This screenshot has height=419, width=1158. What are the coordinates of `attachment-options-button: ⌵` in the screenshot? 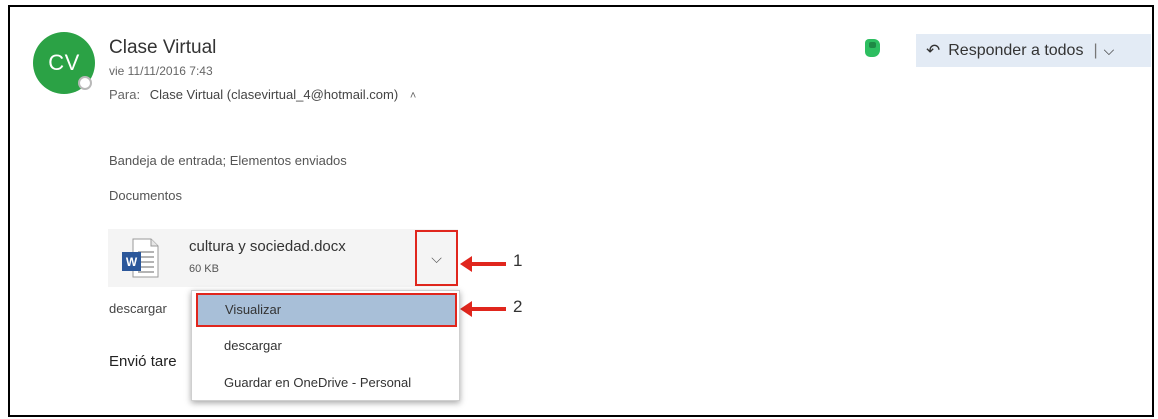 It's located at (436, 258).